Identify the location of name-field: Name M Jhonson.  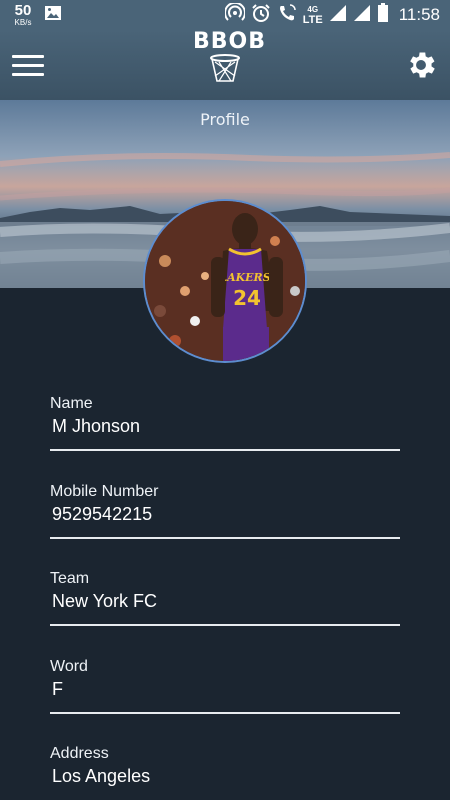
(225, 437).